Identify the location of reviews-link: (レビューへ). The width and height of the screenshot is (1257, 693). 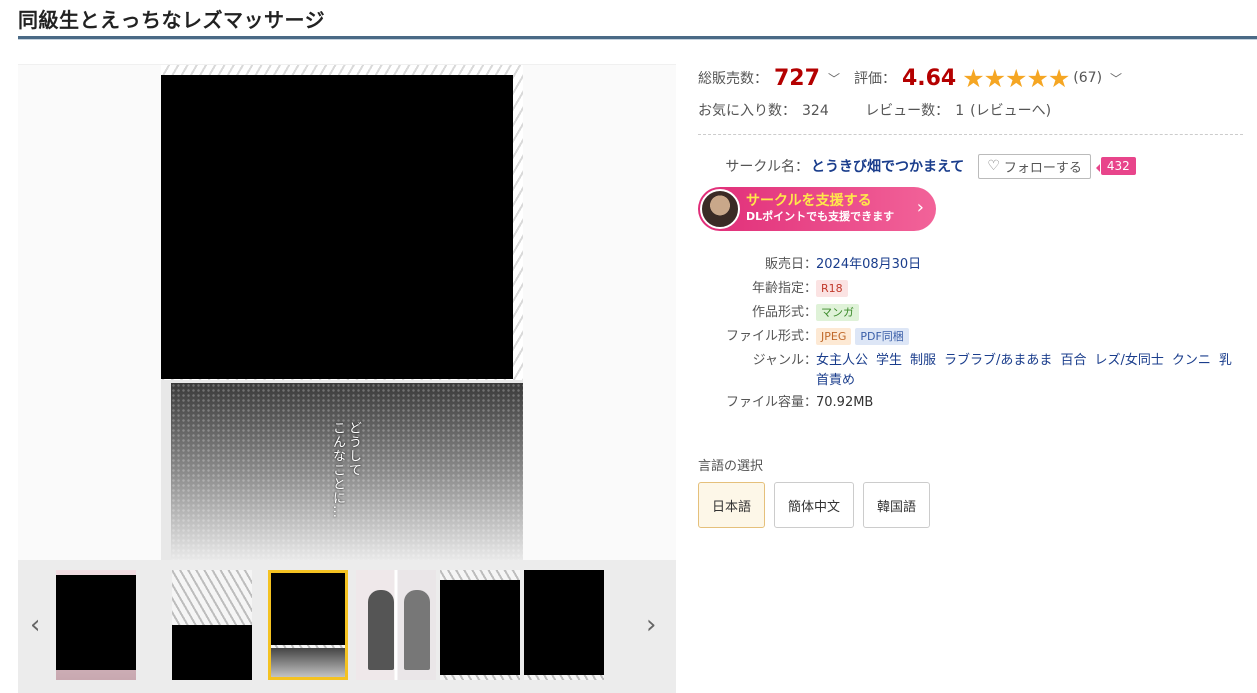
(1010, 111).